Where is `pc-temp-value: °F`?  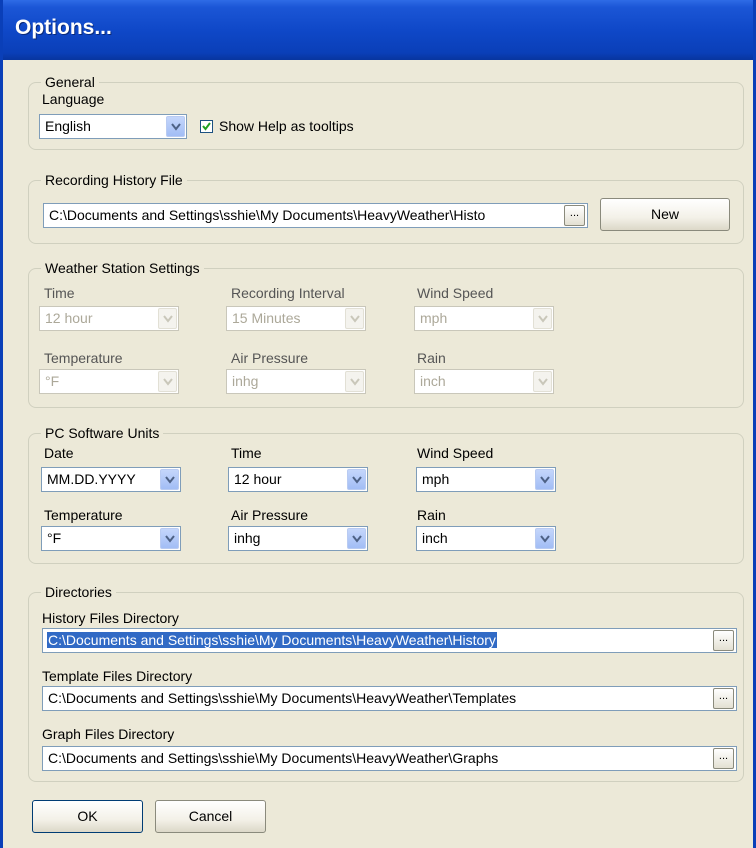
pc-temp-value: °F is located at coordinates (54, 538).